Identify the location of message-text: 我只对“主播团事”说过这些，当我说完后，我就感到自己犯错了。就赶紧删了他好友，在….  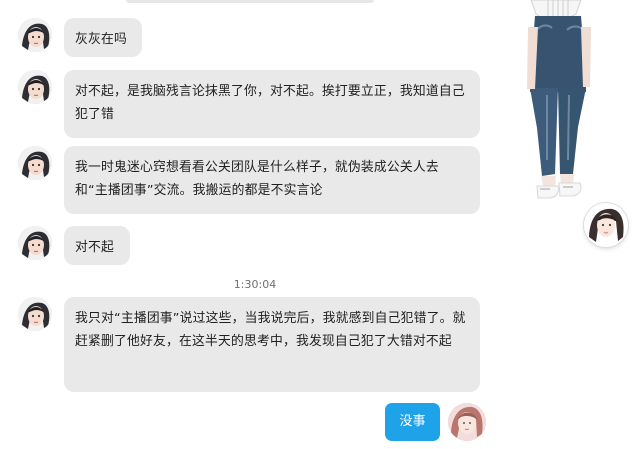
(270, 330).